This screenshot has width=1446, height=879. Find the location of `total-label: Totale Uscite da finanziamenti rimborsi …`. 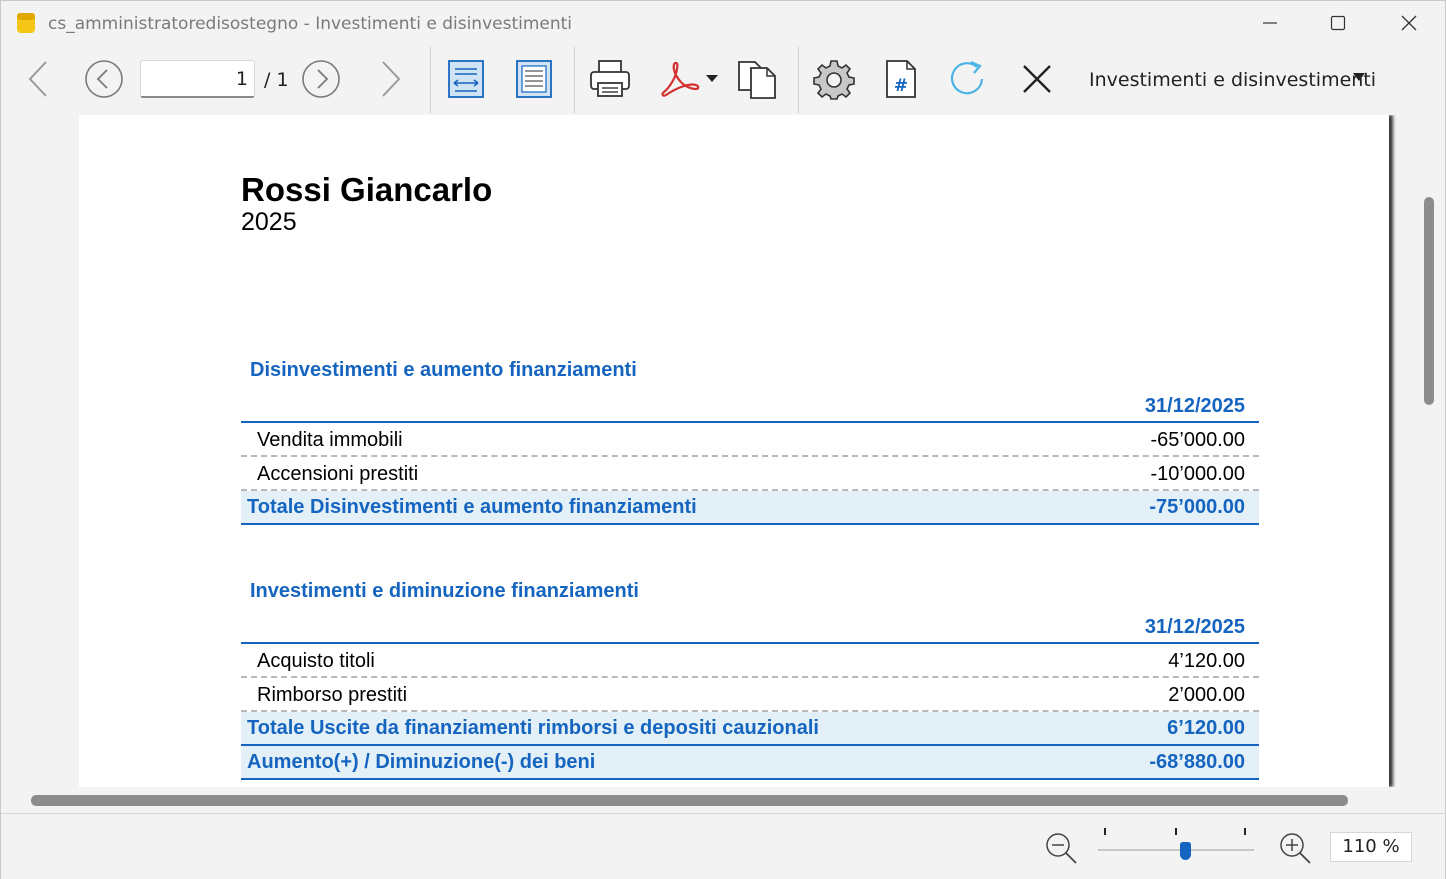

total-label: Totale Uscite da finanziamenti rimborsi … is located at coordinates (533, 728).